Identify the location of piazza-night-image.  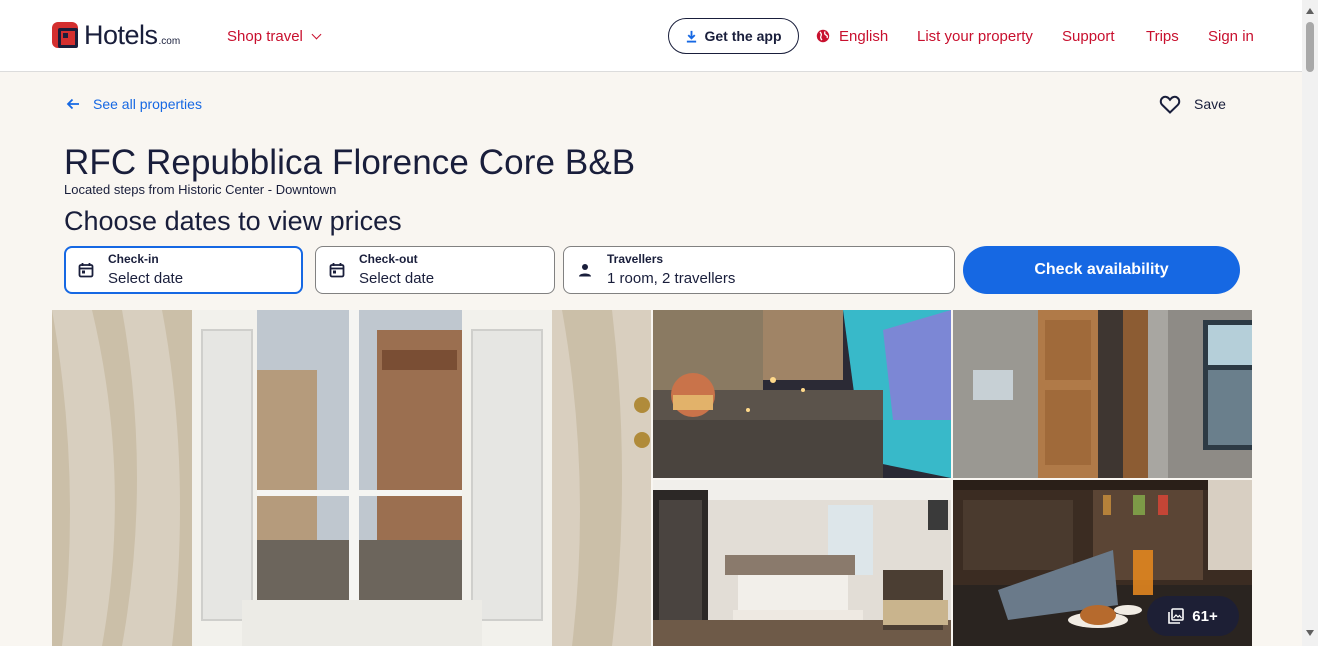
(802, 394).